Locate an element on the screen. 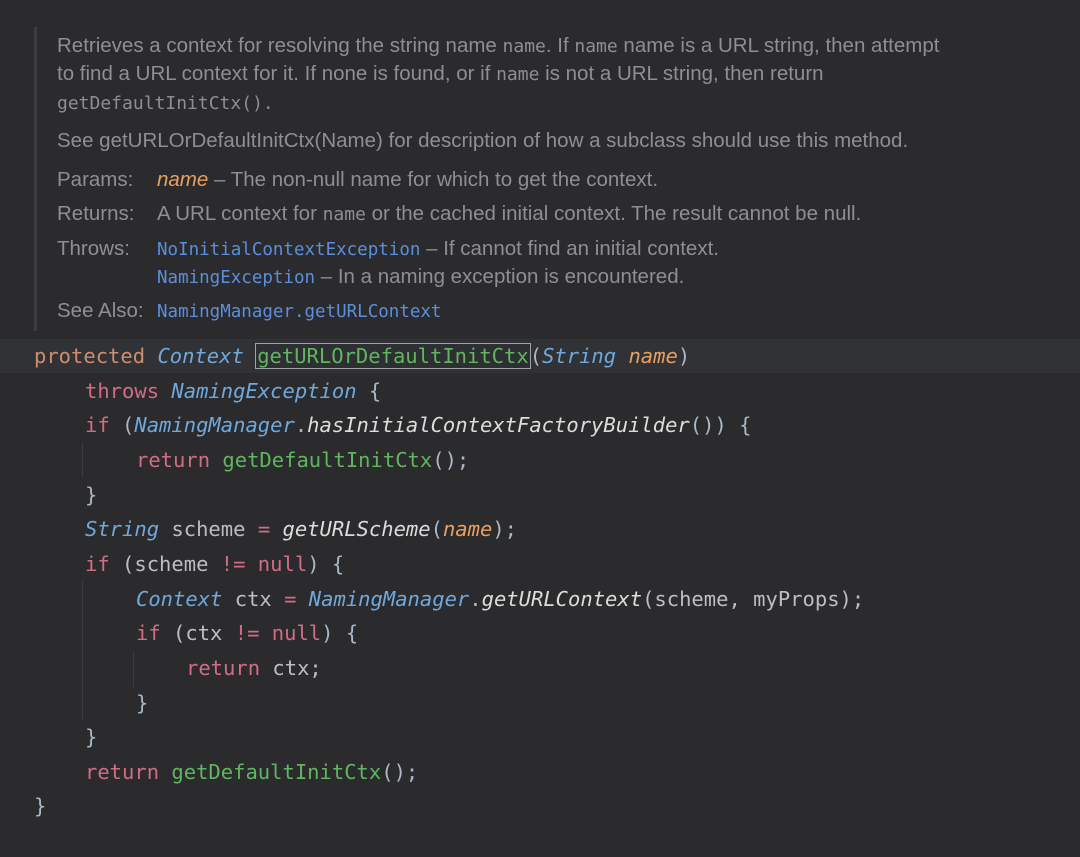 Image resolution: width=1080 pixels, height=857 pixels. see-also-label: See Also: is located at coordinates (100, 310).